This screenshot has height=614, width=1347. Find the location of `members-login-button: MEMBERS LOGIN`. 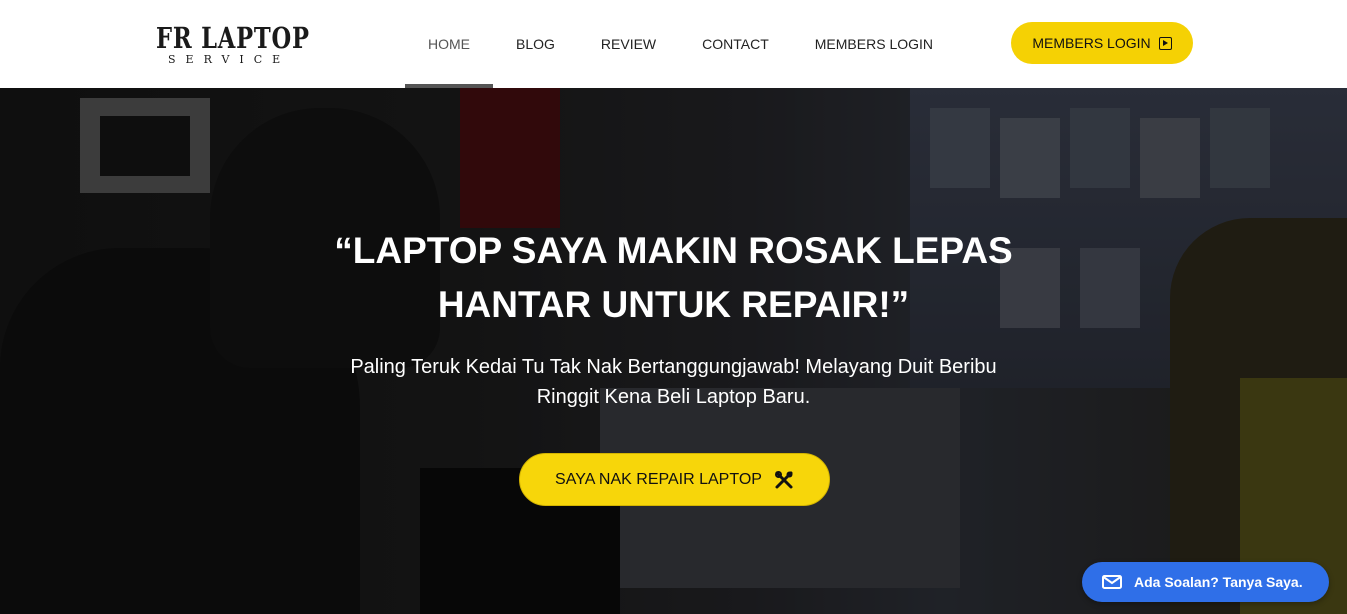

members-login-button: MEMBERS LOGIN is located at coordinates (1102, 43).